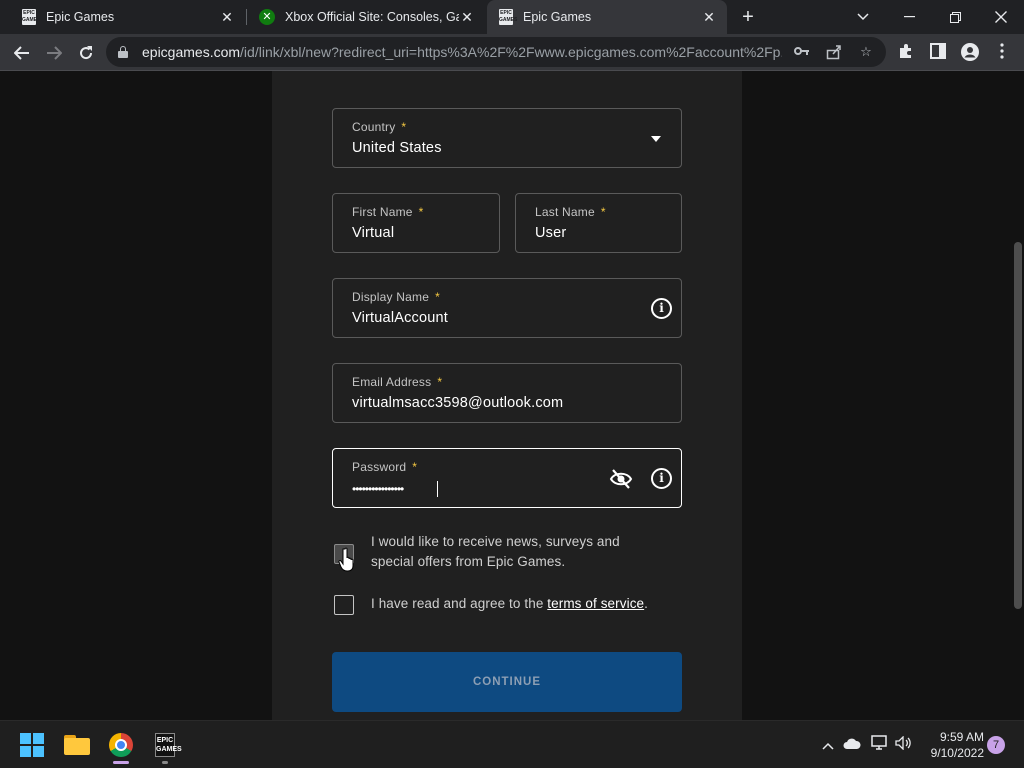 The height and width of the screenshot is (768, 1024). What do you see at coordinates (397, 148) in the screenshot?
I see `country-value: United States` at bounding box center [397, 148].